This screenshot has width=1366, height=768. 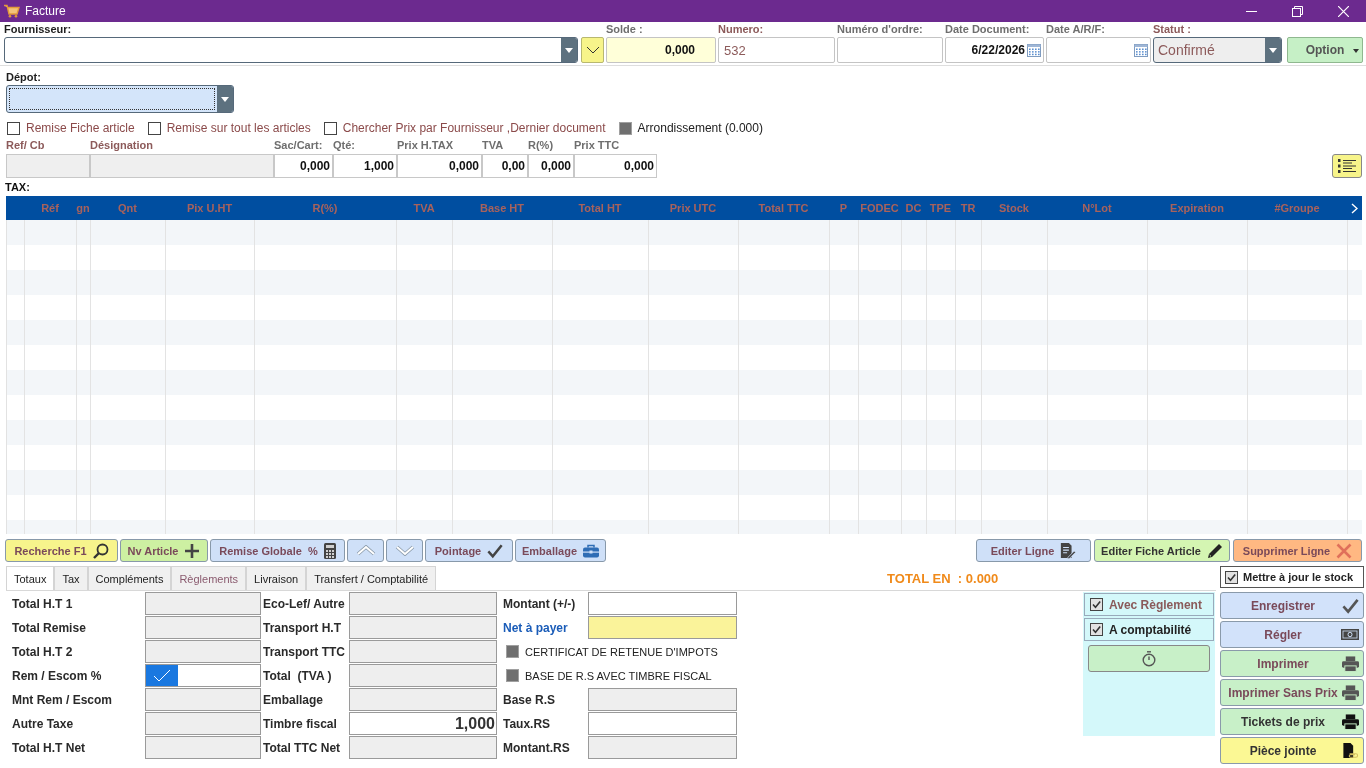 What do you see at coordinates (1344, 550) in the screenshot?
I see `x-icon` at bounding box center [1344, 550].